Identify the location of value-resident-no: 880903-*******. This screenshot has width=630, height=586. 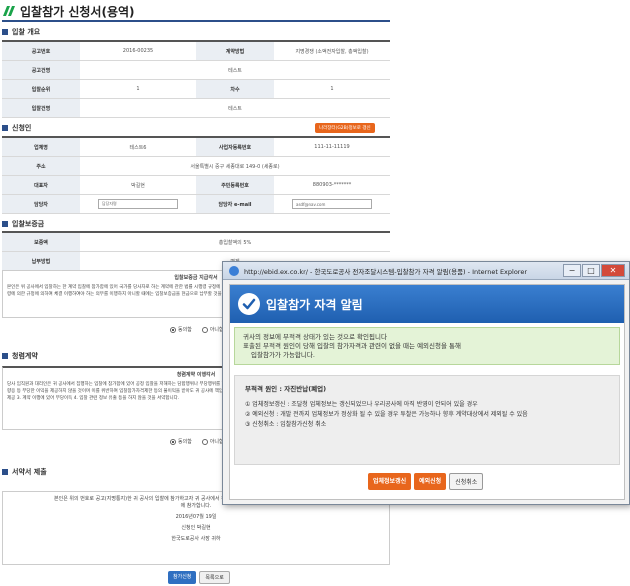
(332, 185).